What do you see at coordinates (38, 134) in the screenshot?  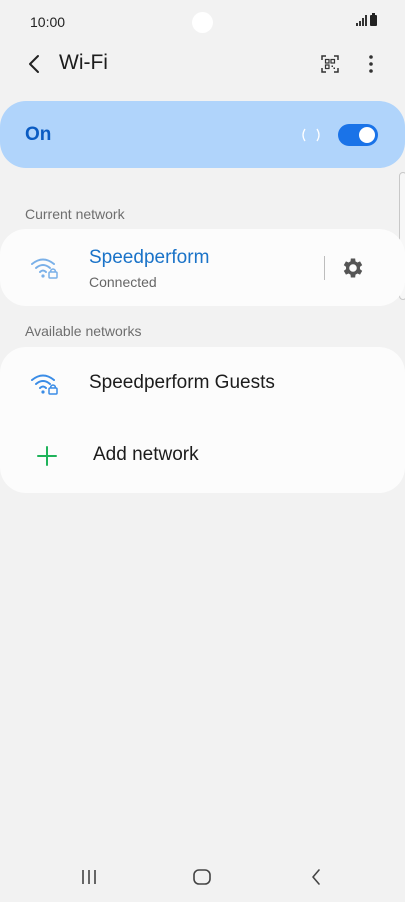 I see `wifi-switch-label: On` at bounding box center [38, 134].